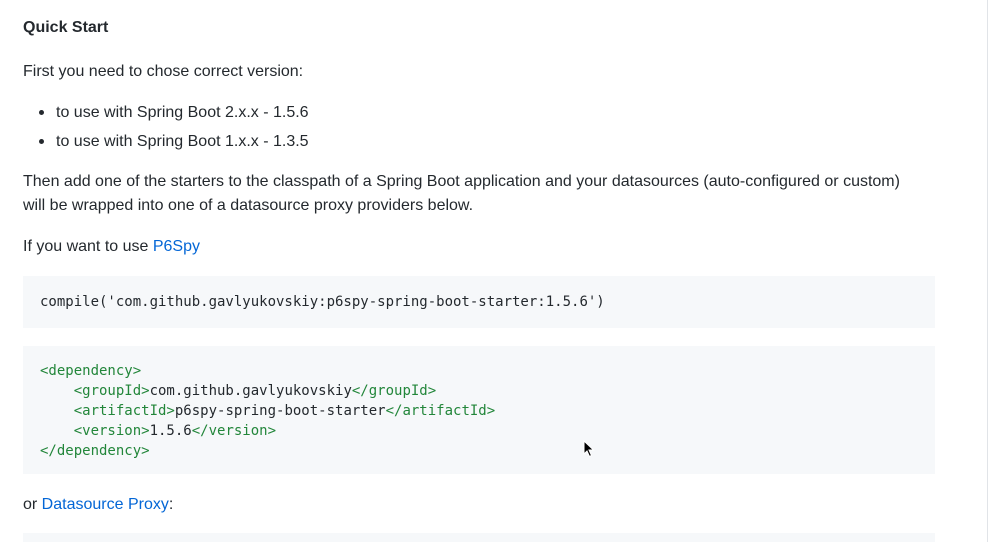 The height and width of the screenshot is (542, 998). I want to click on section-heading: Quick Start, so click(66, 27).